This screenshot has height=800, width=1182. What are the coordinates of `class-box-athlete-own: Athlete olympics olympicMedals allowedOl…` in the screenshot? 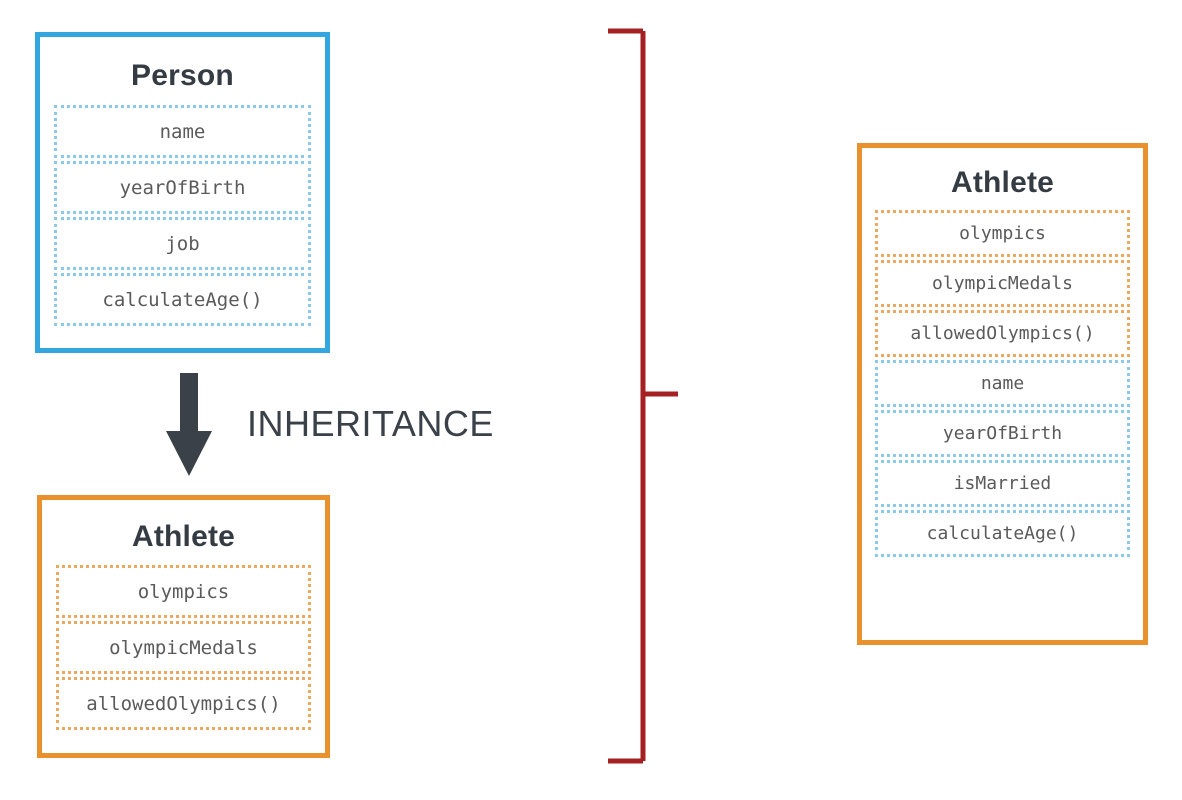 It's located at (183, 626).